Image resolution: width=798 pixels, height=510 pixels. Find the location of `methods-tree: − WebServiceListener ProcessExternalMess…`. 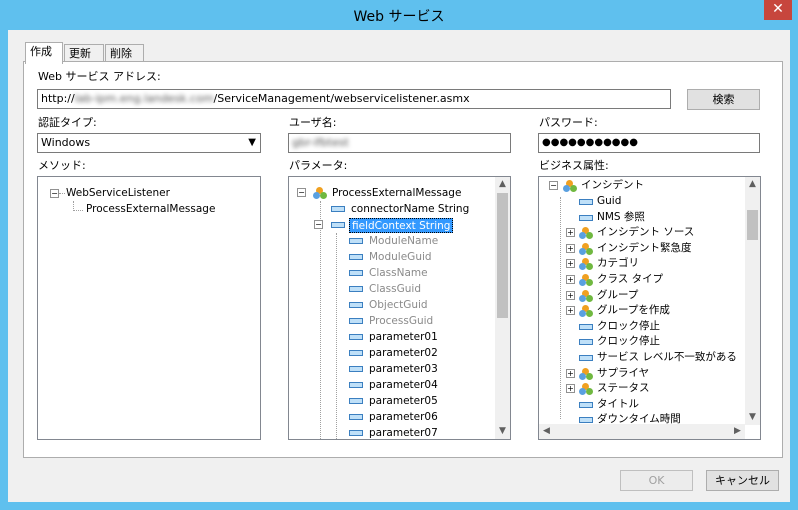

methods-tree: − WebServiceListener ProcessExternalMess… is located at coordinates (149, 308).